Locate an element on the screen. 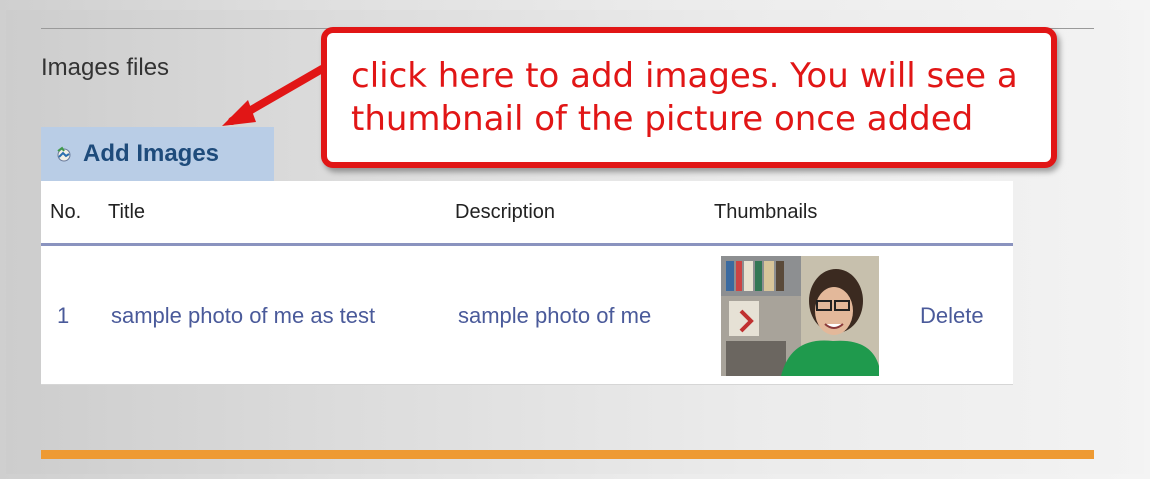 This screenshot has width=1150, height=479. header-no: No. is located at coordinates (66, 212).